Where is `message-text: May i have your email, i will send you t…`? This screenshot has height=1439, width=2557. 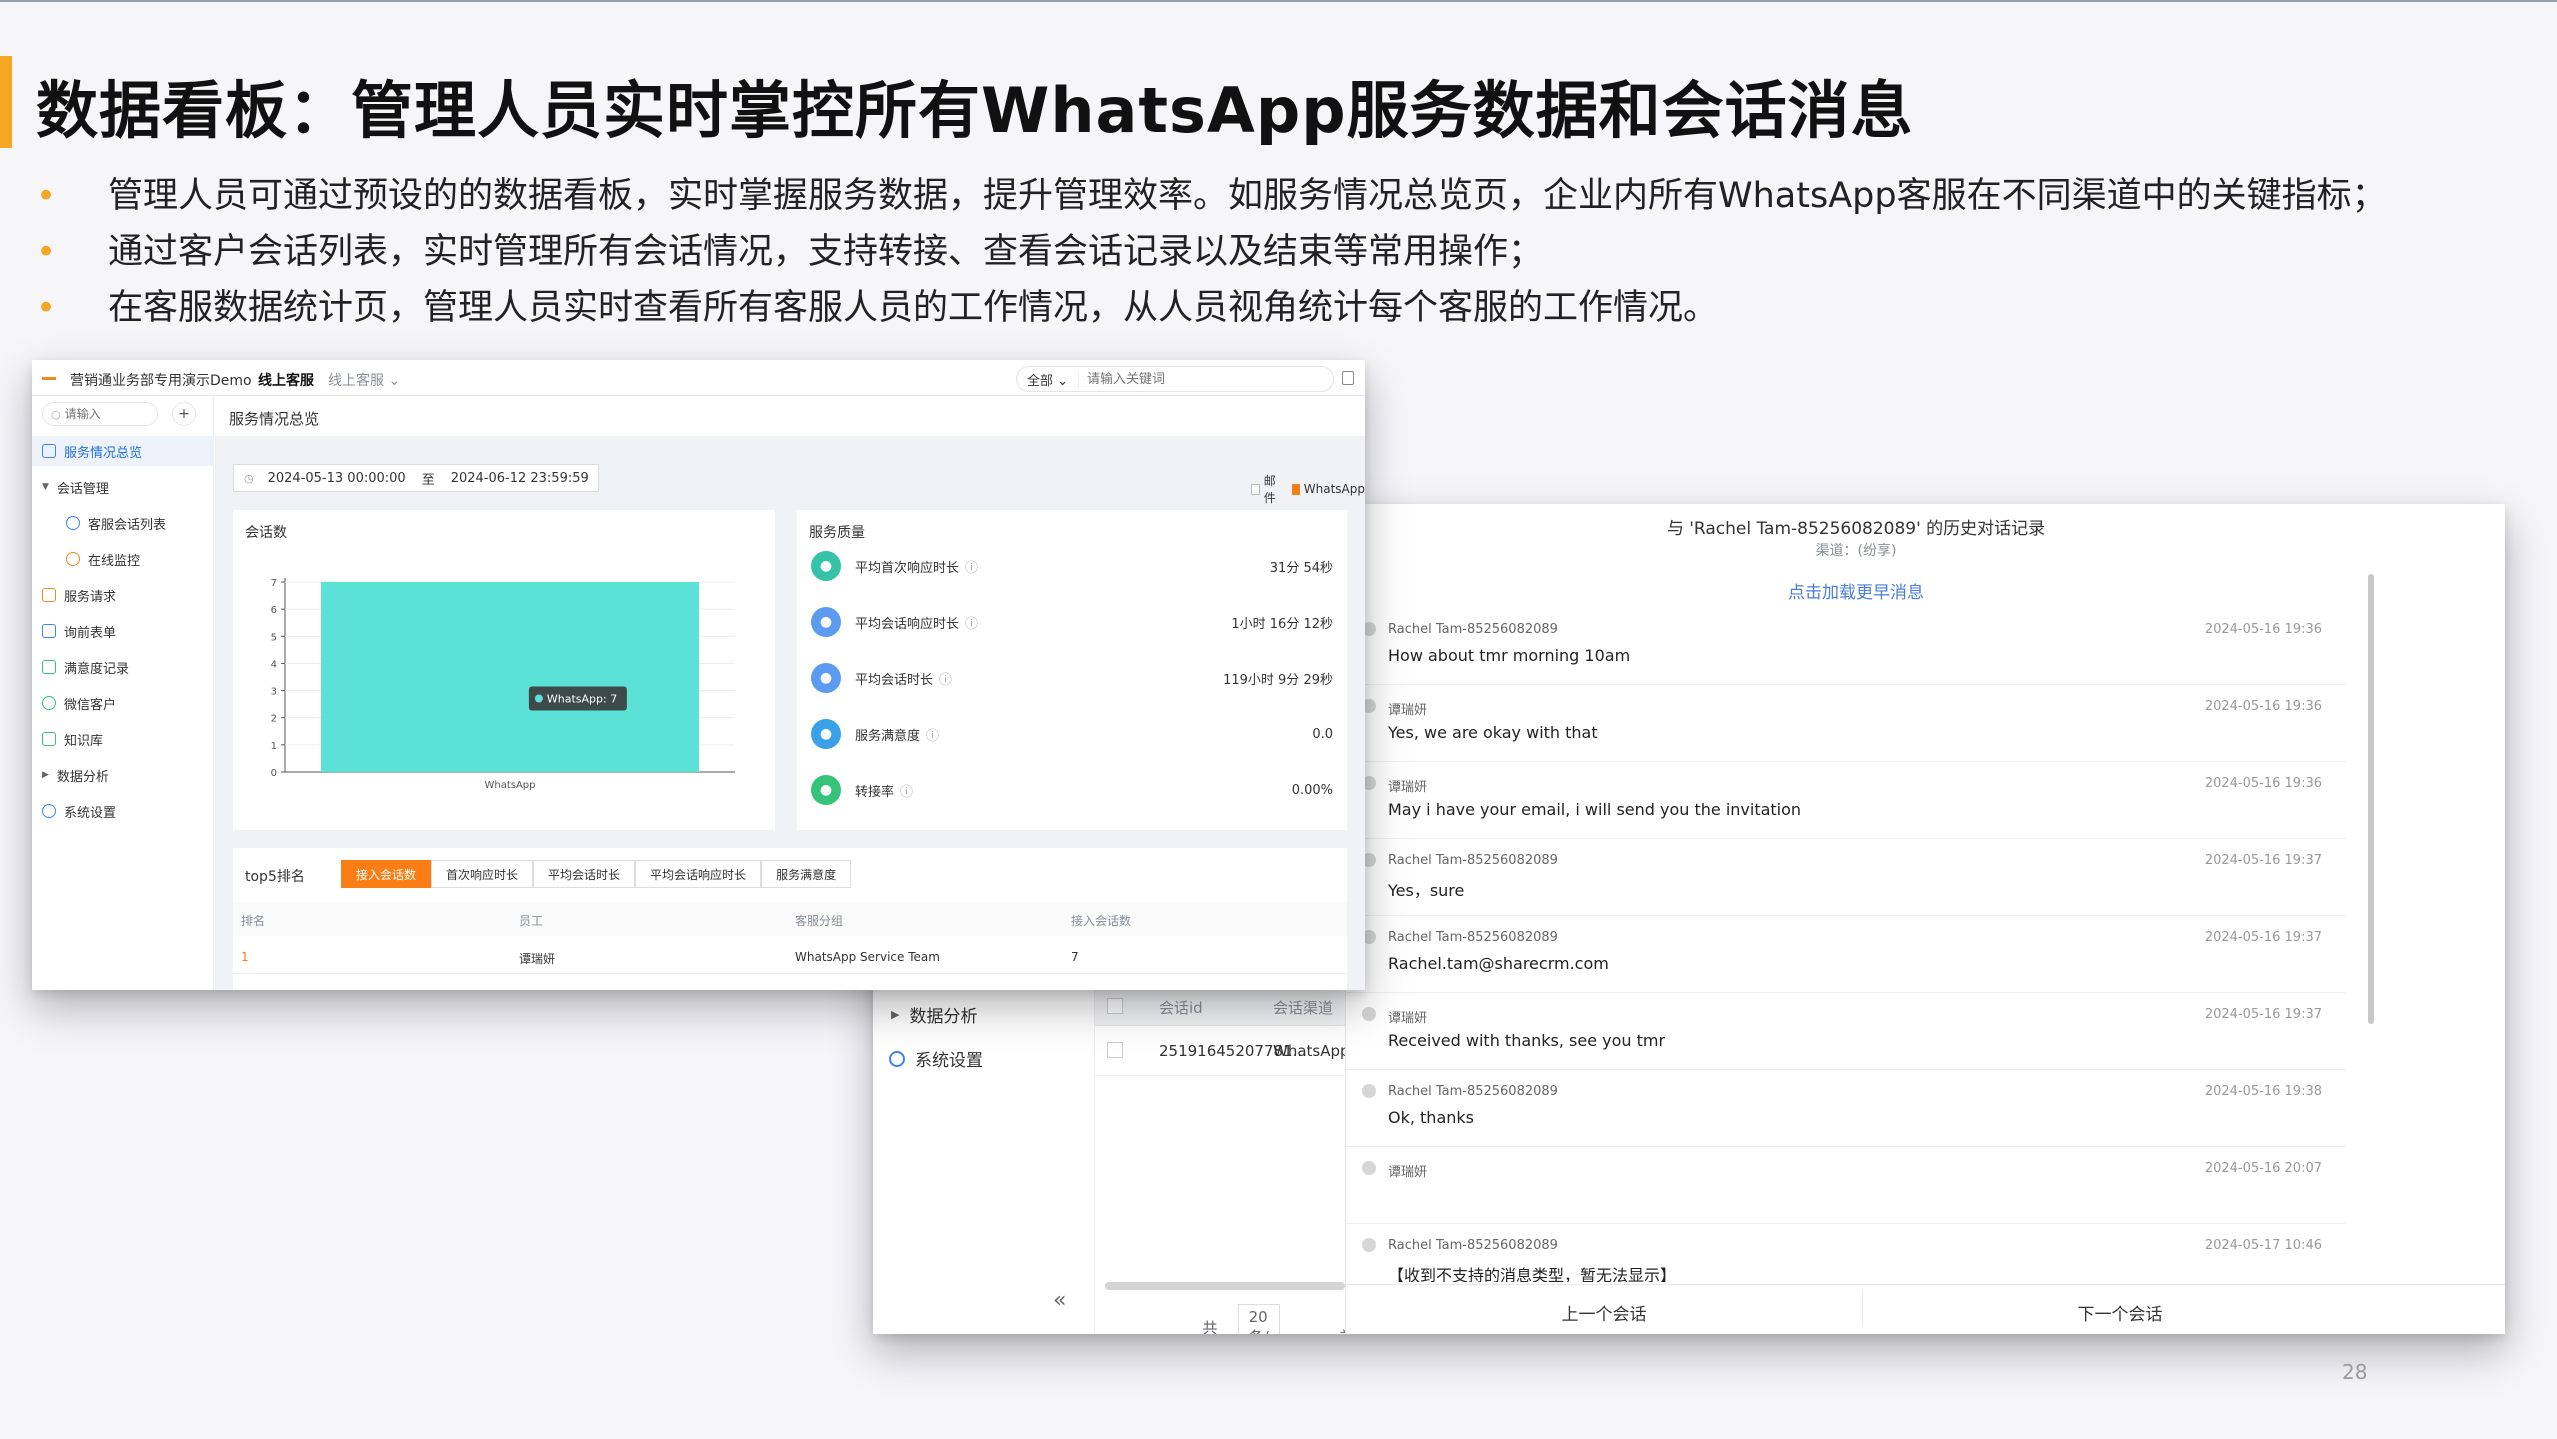 message-text: May i have your email, i will send you t… is located at coordinates (1595, 809).